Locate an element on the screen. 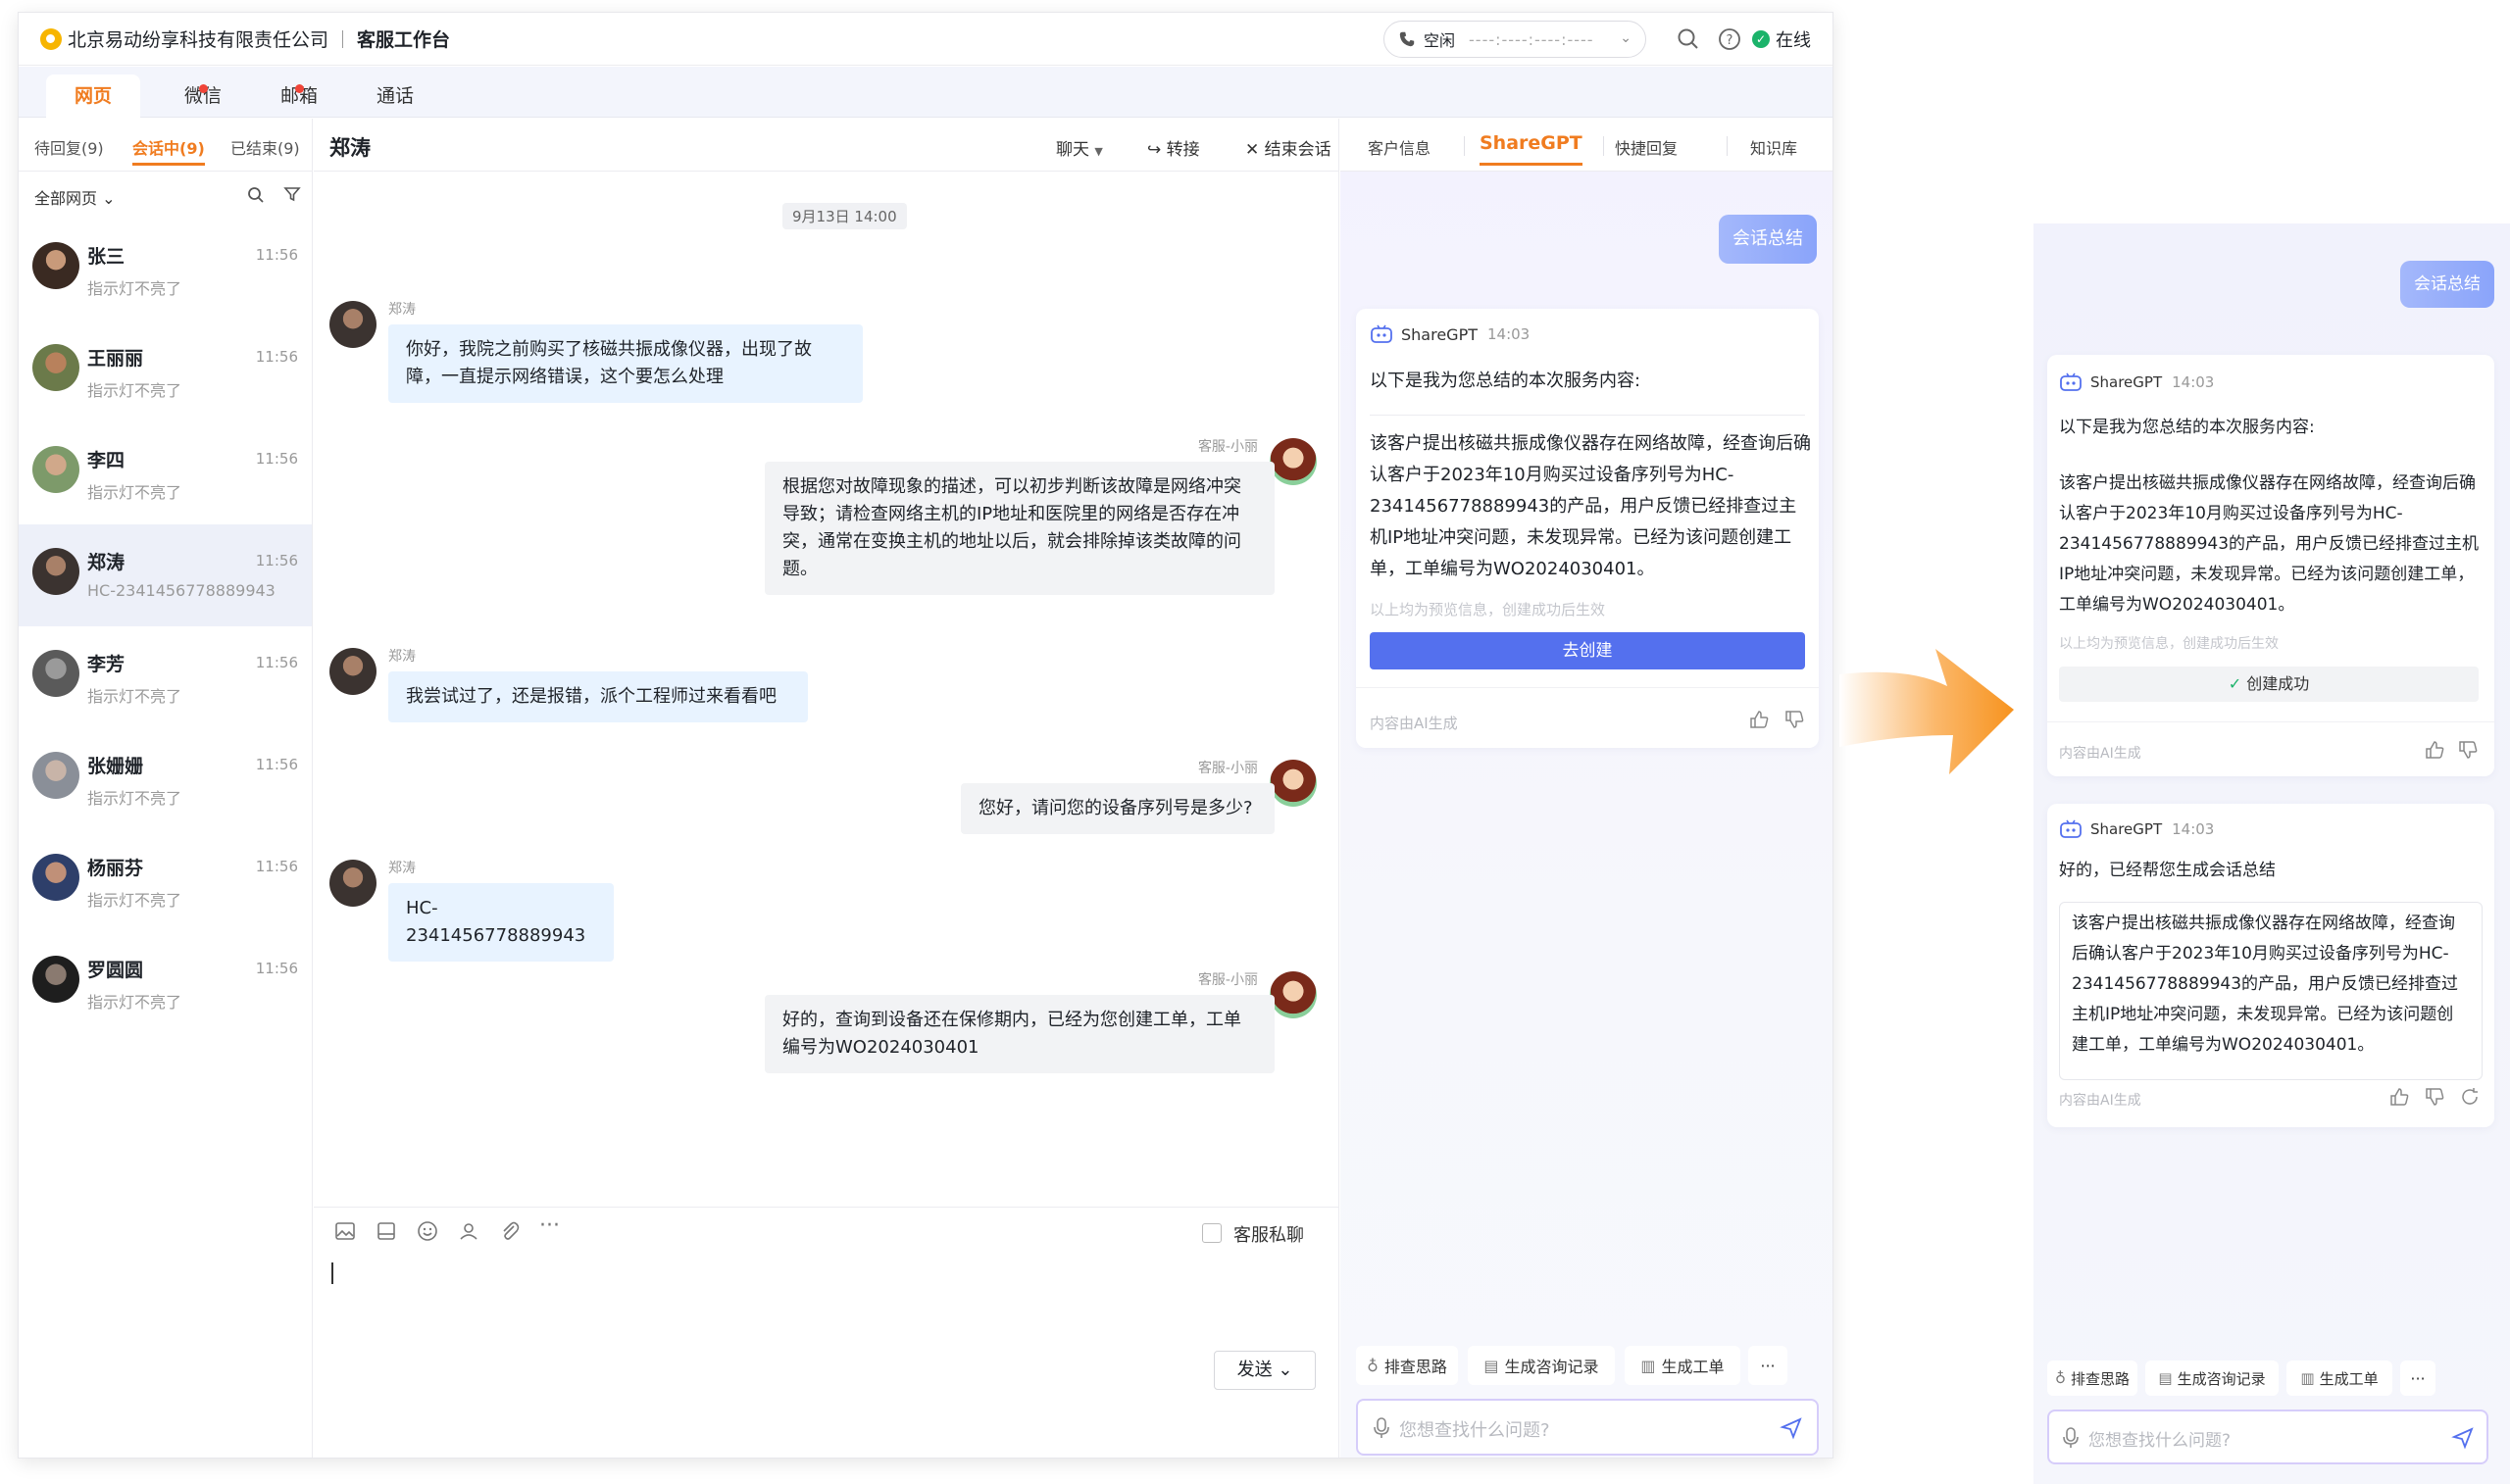  send-button: 发送 ⌄ is located at coordinates (1265, 1370).